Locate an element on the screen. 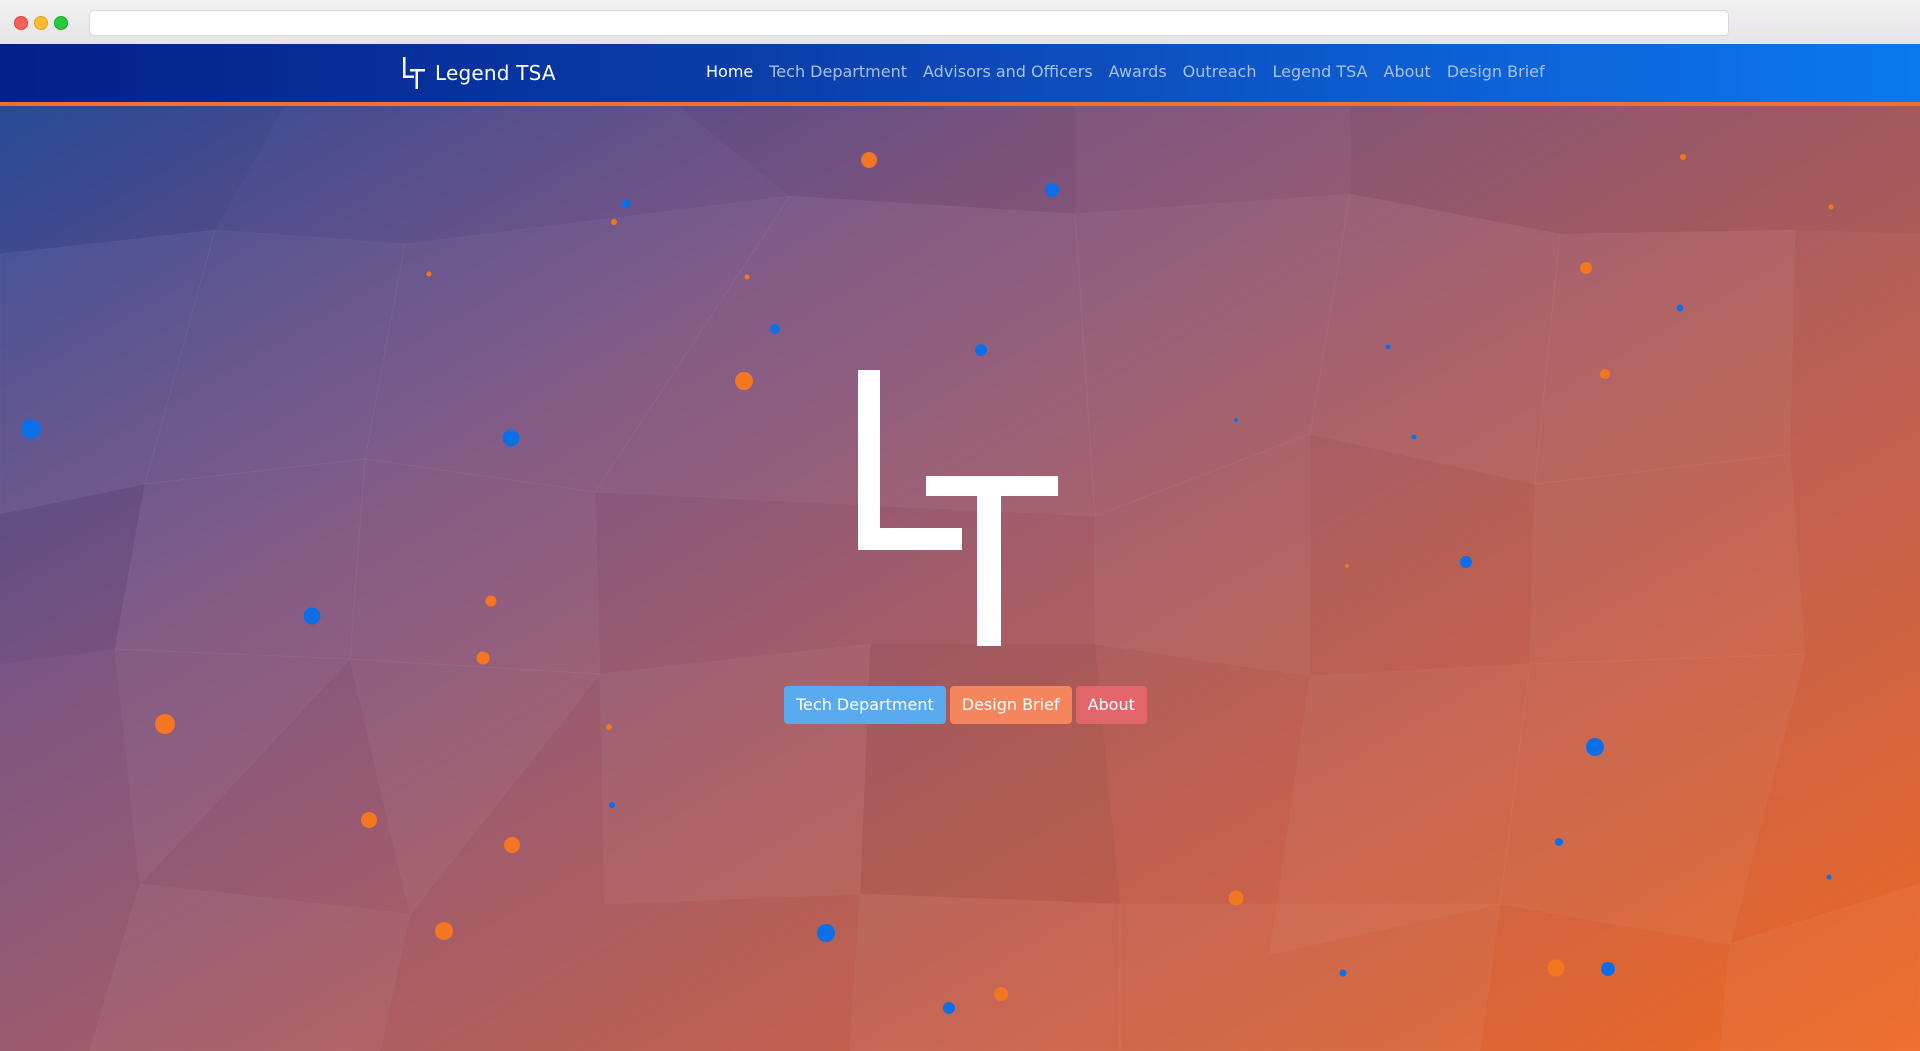  minimize-window-button is located at coordinates (41, 23).